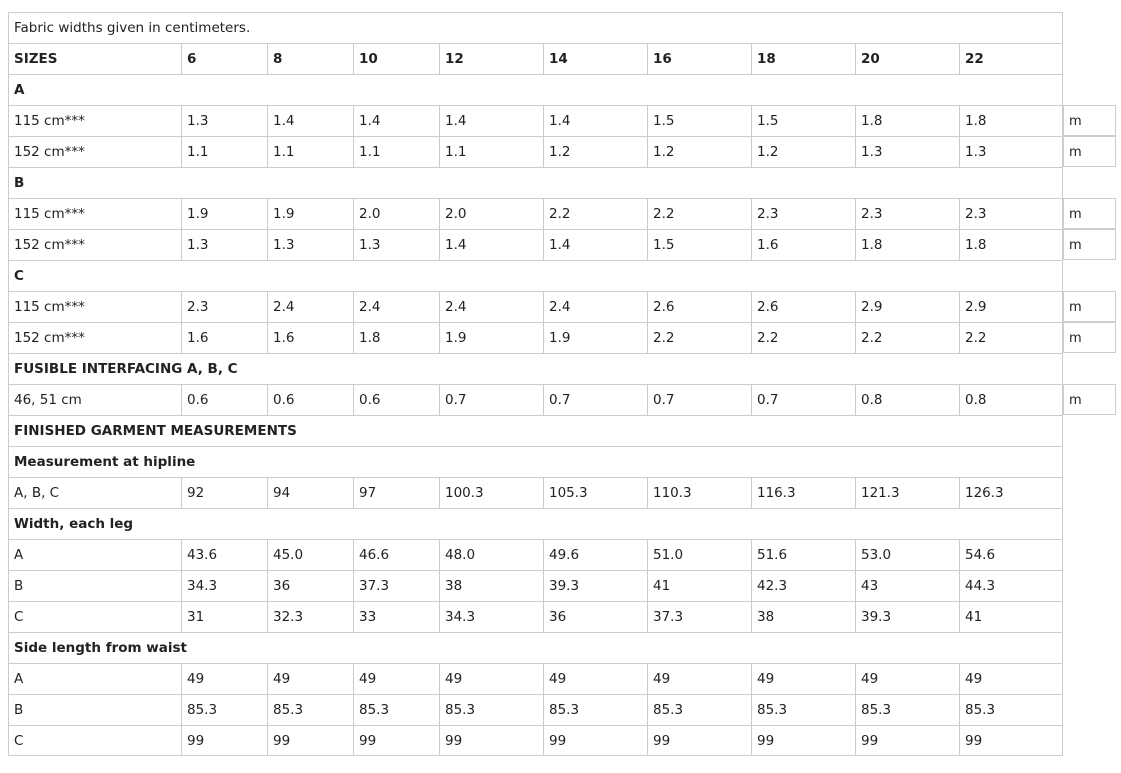 The image size is (1121, 773). What do you see at coordinates (94, 740) in the screenshot?
I see `row-label: C` at bounding box center [94, 740].